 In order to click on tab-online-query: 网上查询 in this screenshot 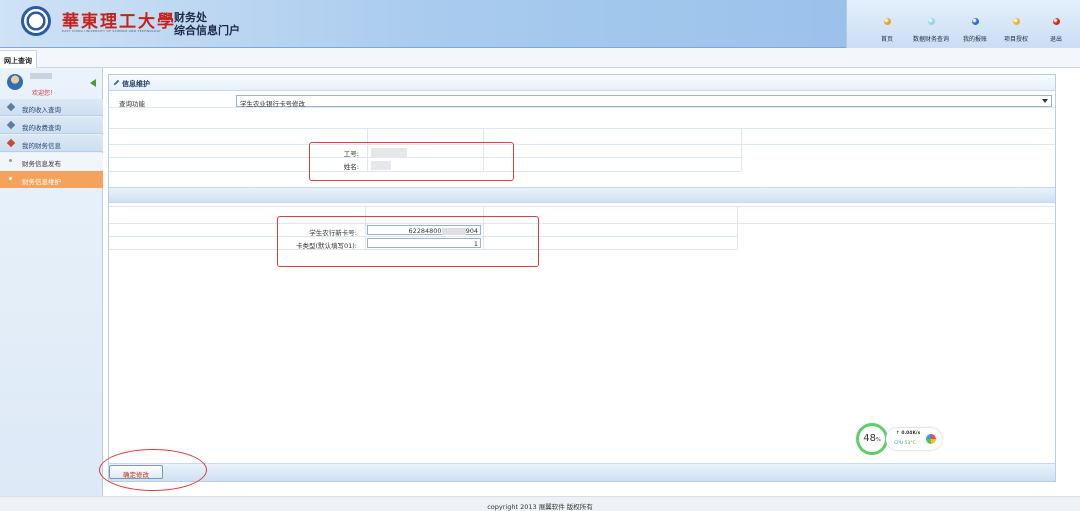, I will do `click(18, 59)`.